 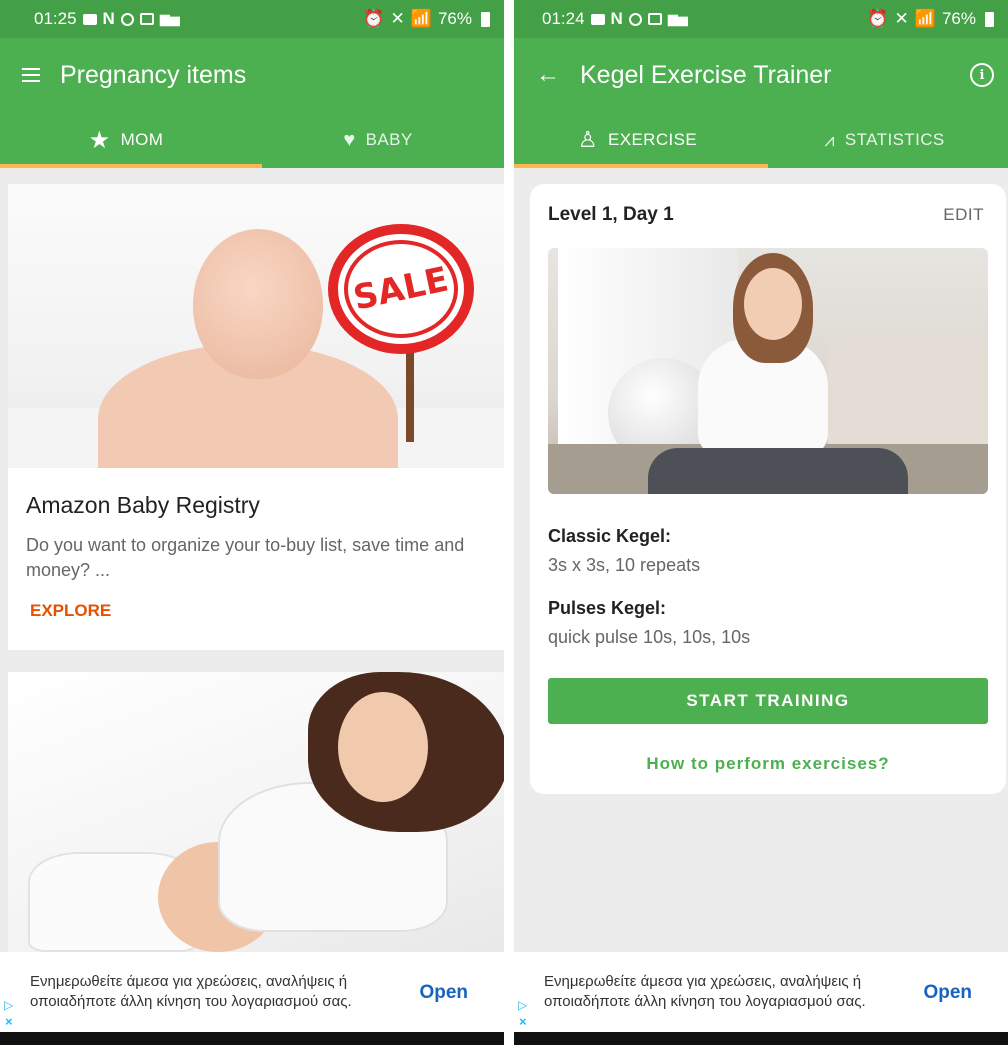 What do you see at coordinates (143, 505) in the screenshot?
I see `card-title: Amazon Baby Registry` at bounding box center [143, 505].